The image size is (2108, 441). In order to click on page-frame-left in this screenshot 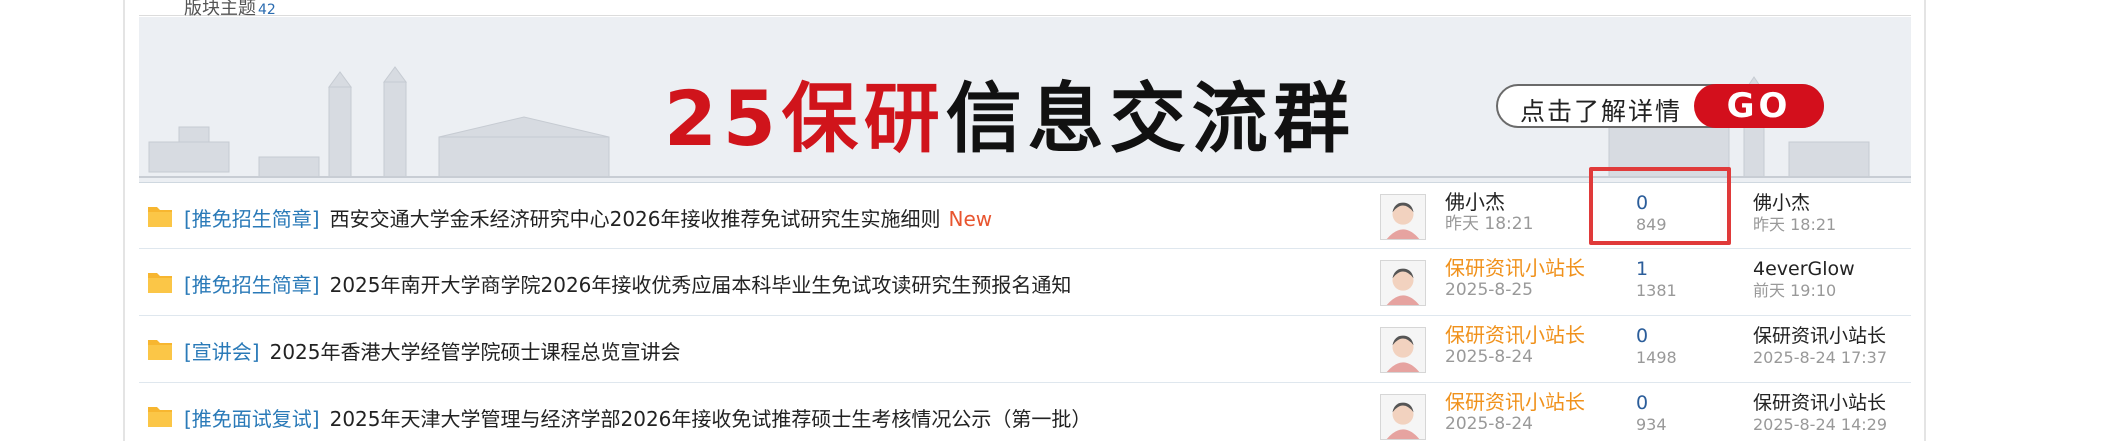, I will do `click(124, 220)`.